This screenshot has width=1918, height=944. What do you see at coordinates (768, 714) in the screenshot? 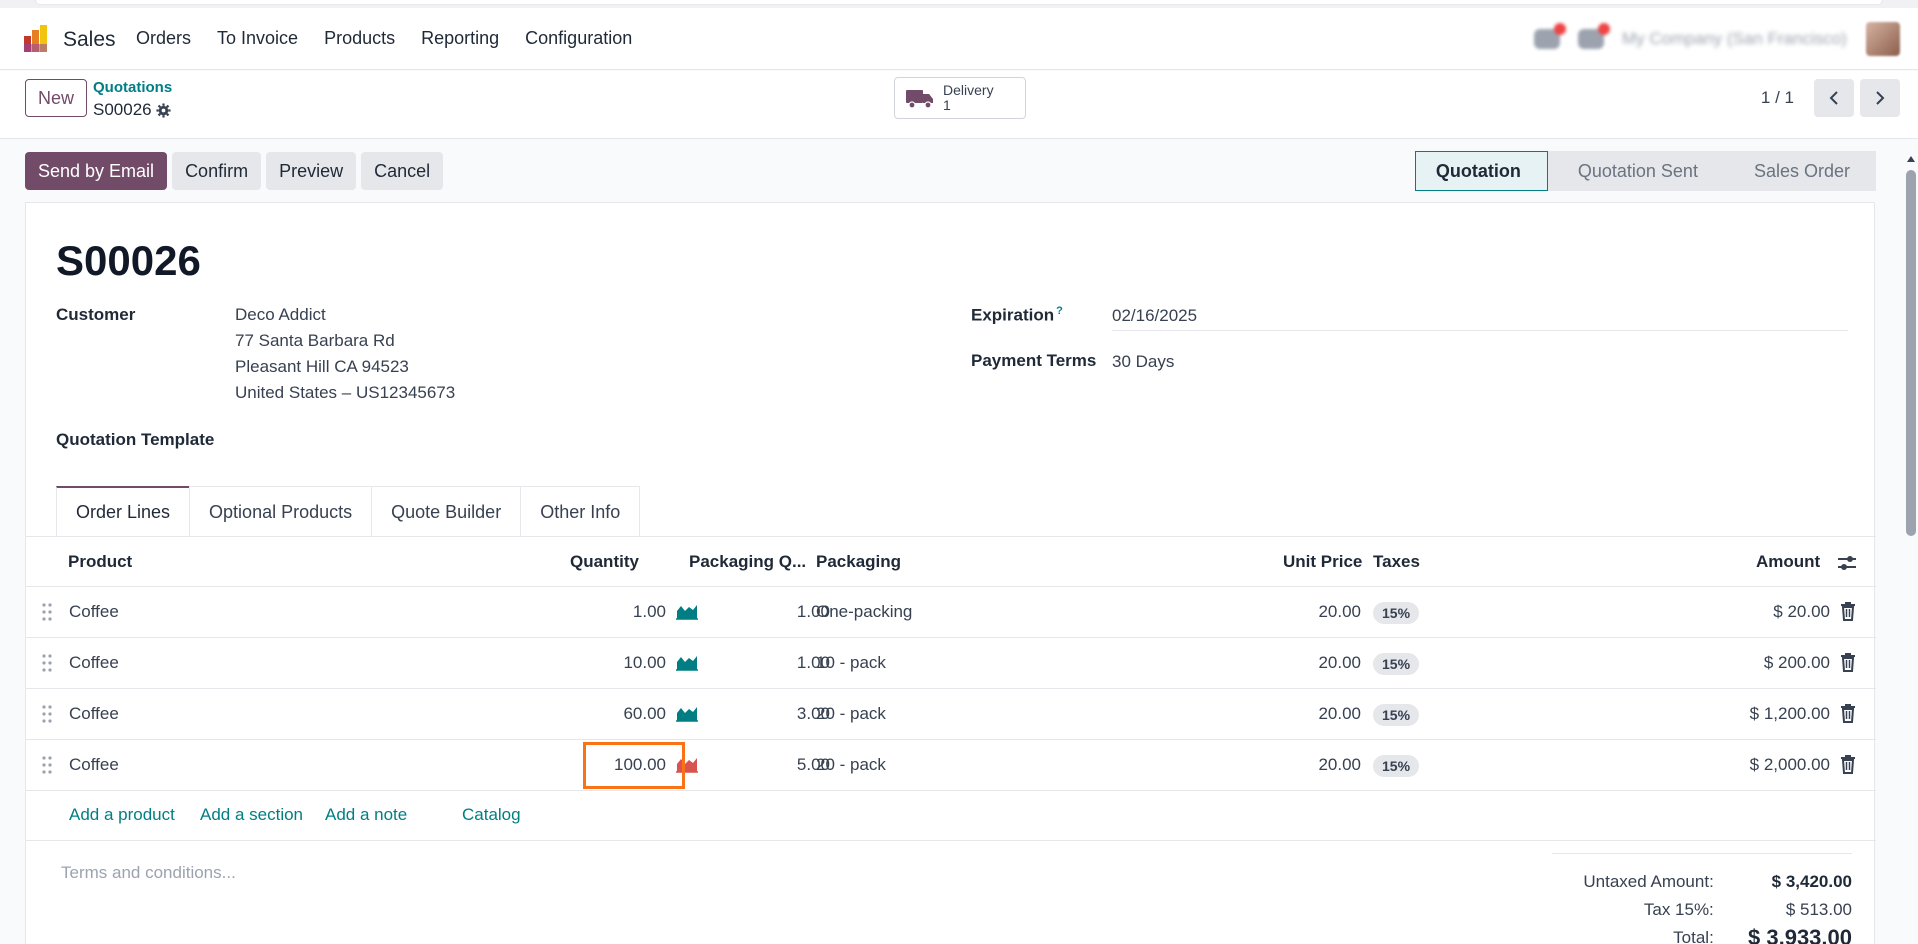
I see `cell-packaging-qty: 3.00` at bounding box center [768, 714].